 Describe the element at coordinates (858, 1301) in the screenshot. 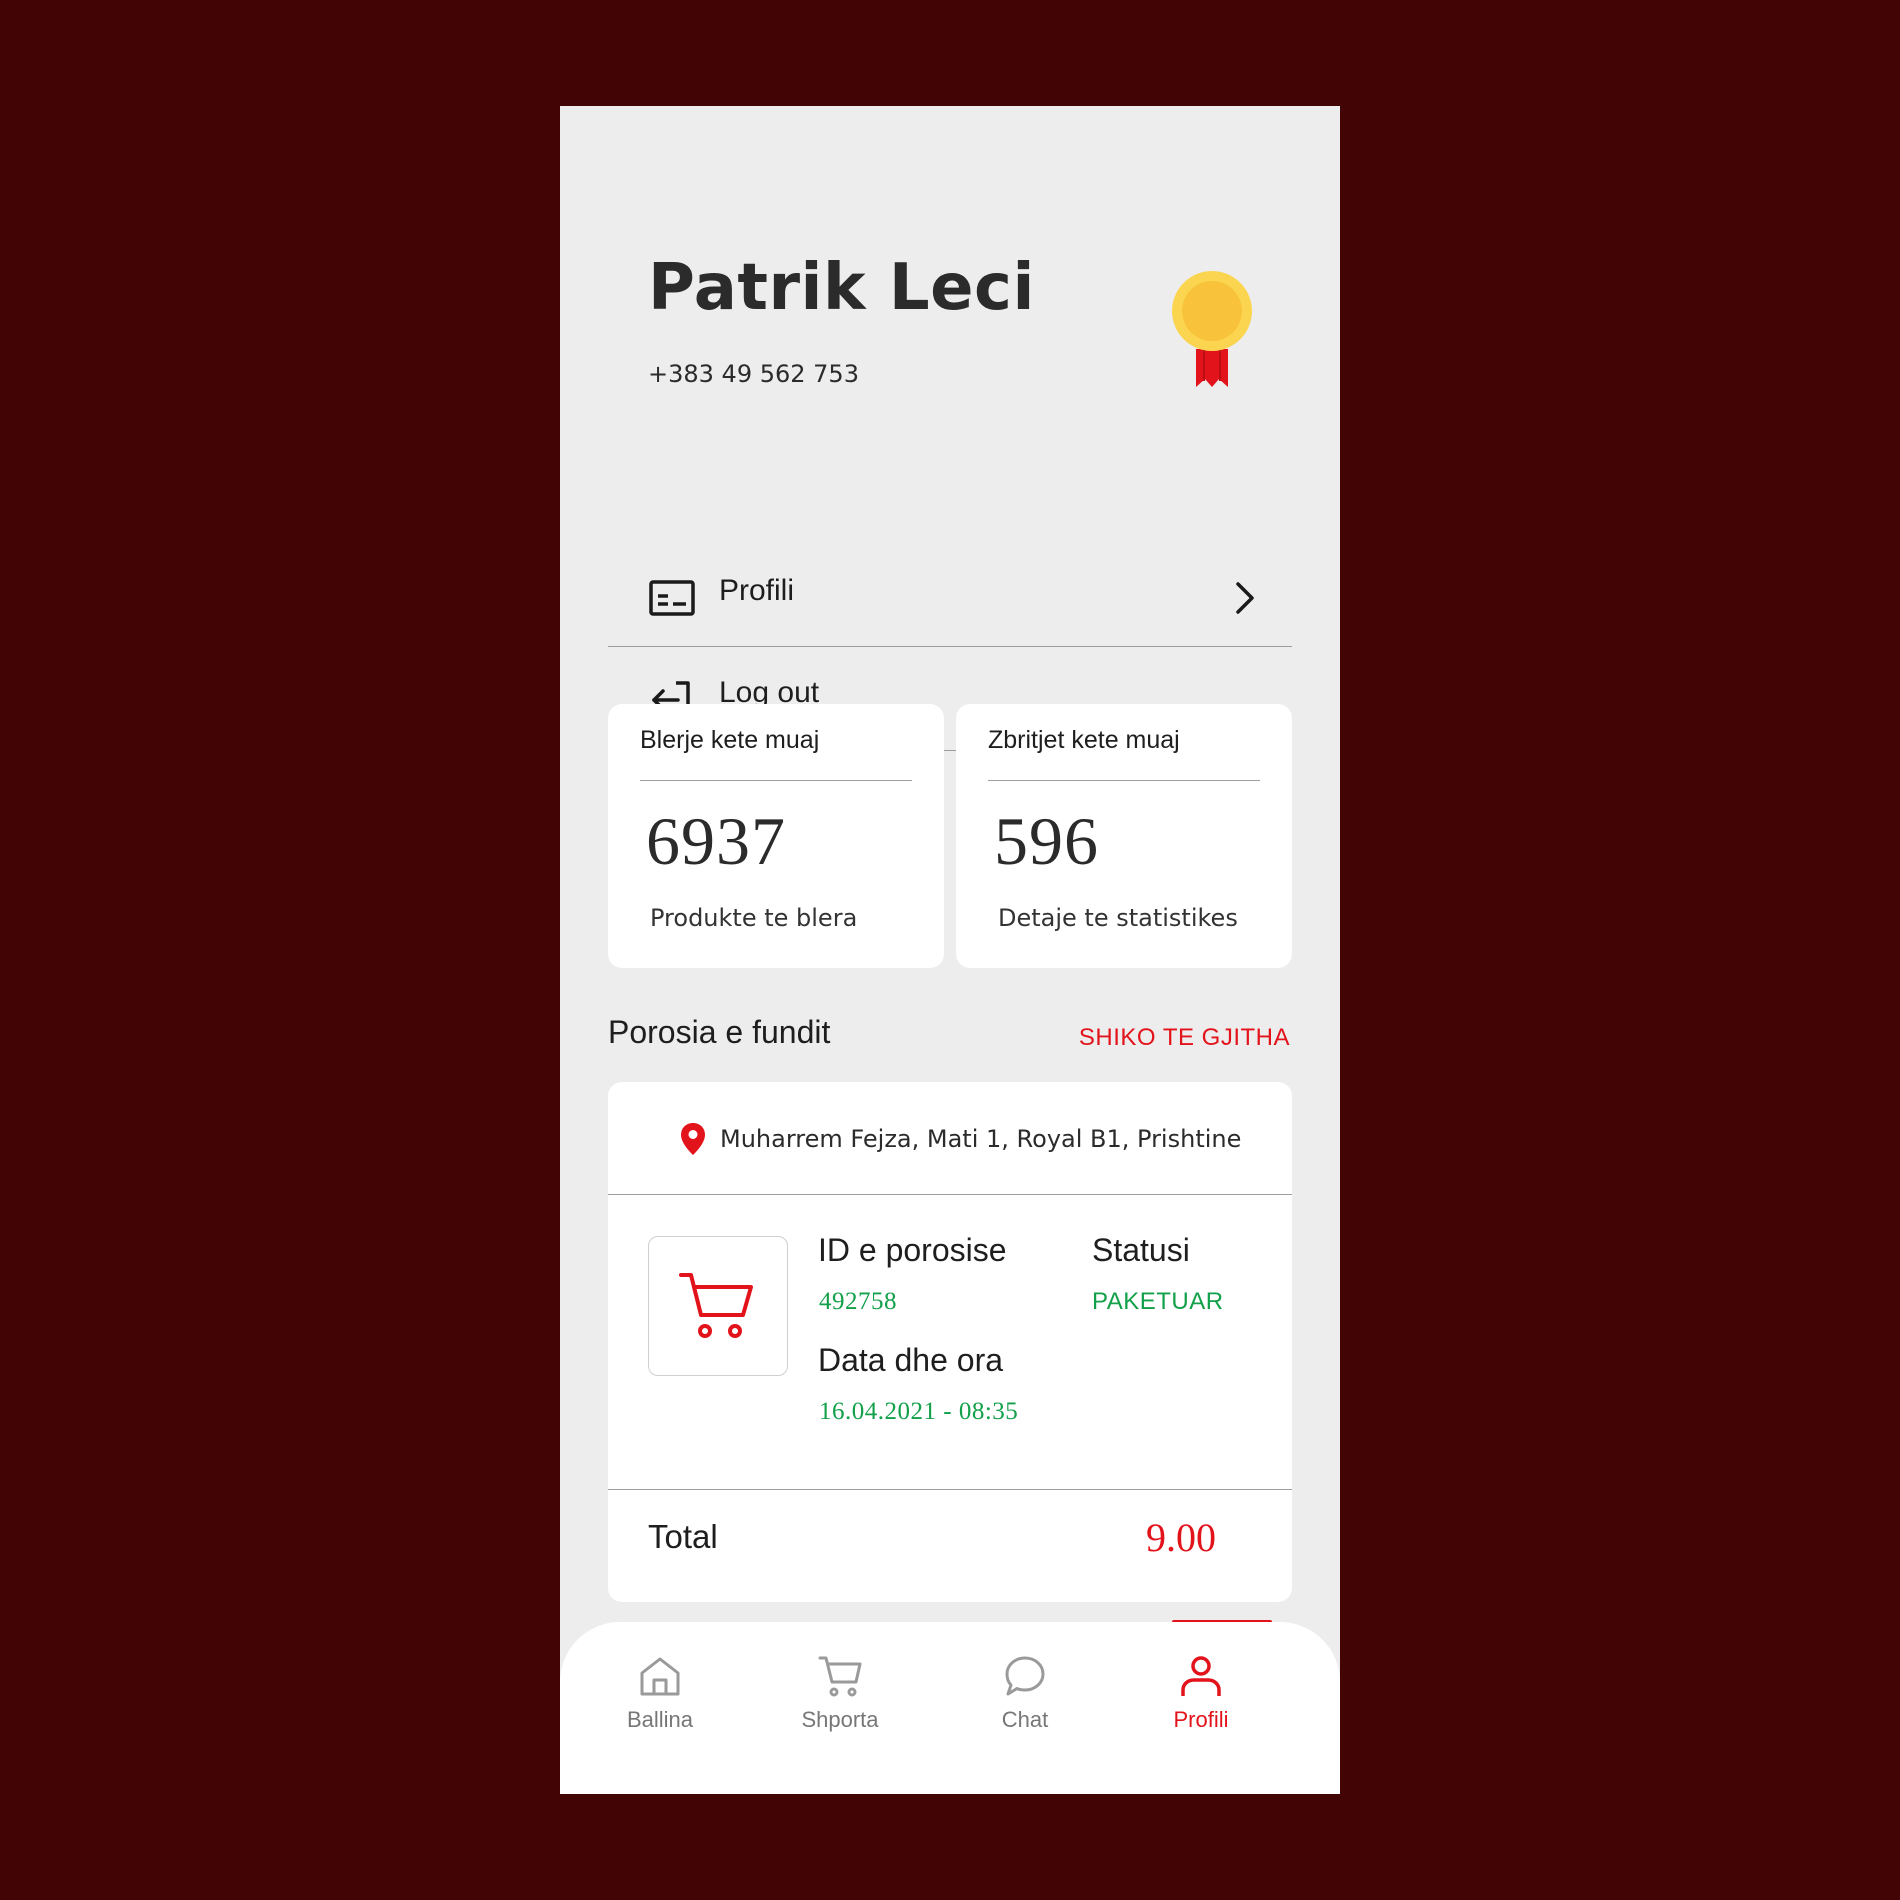

I see `order-id-value: 492758` at that location.